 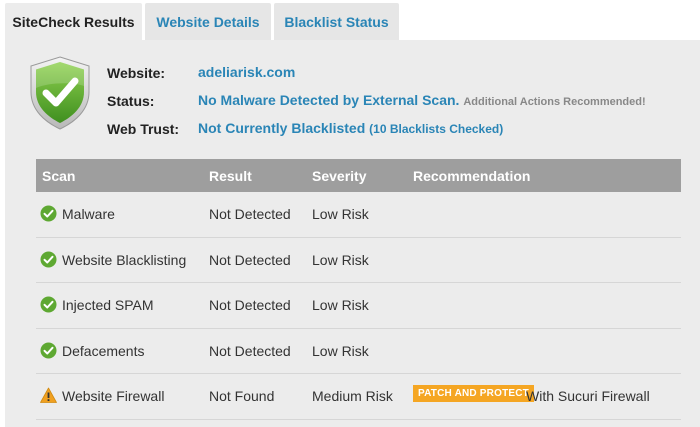 What do you see at coordinates (339, 176) in the screenshot?
I see `header-severity: Severity` at bounding box center [339, 176].